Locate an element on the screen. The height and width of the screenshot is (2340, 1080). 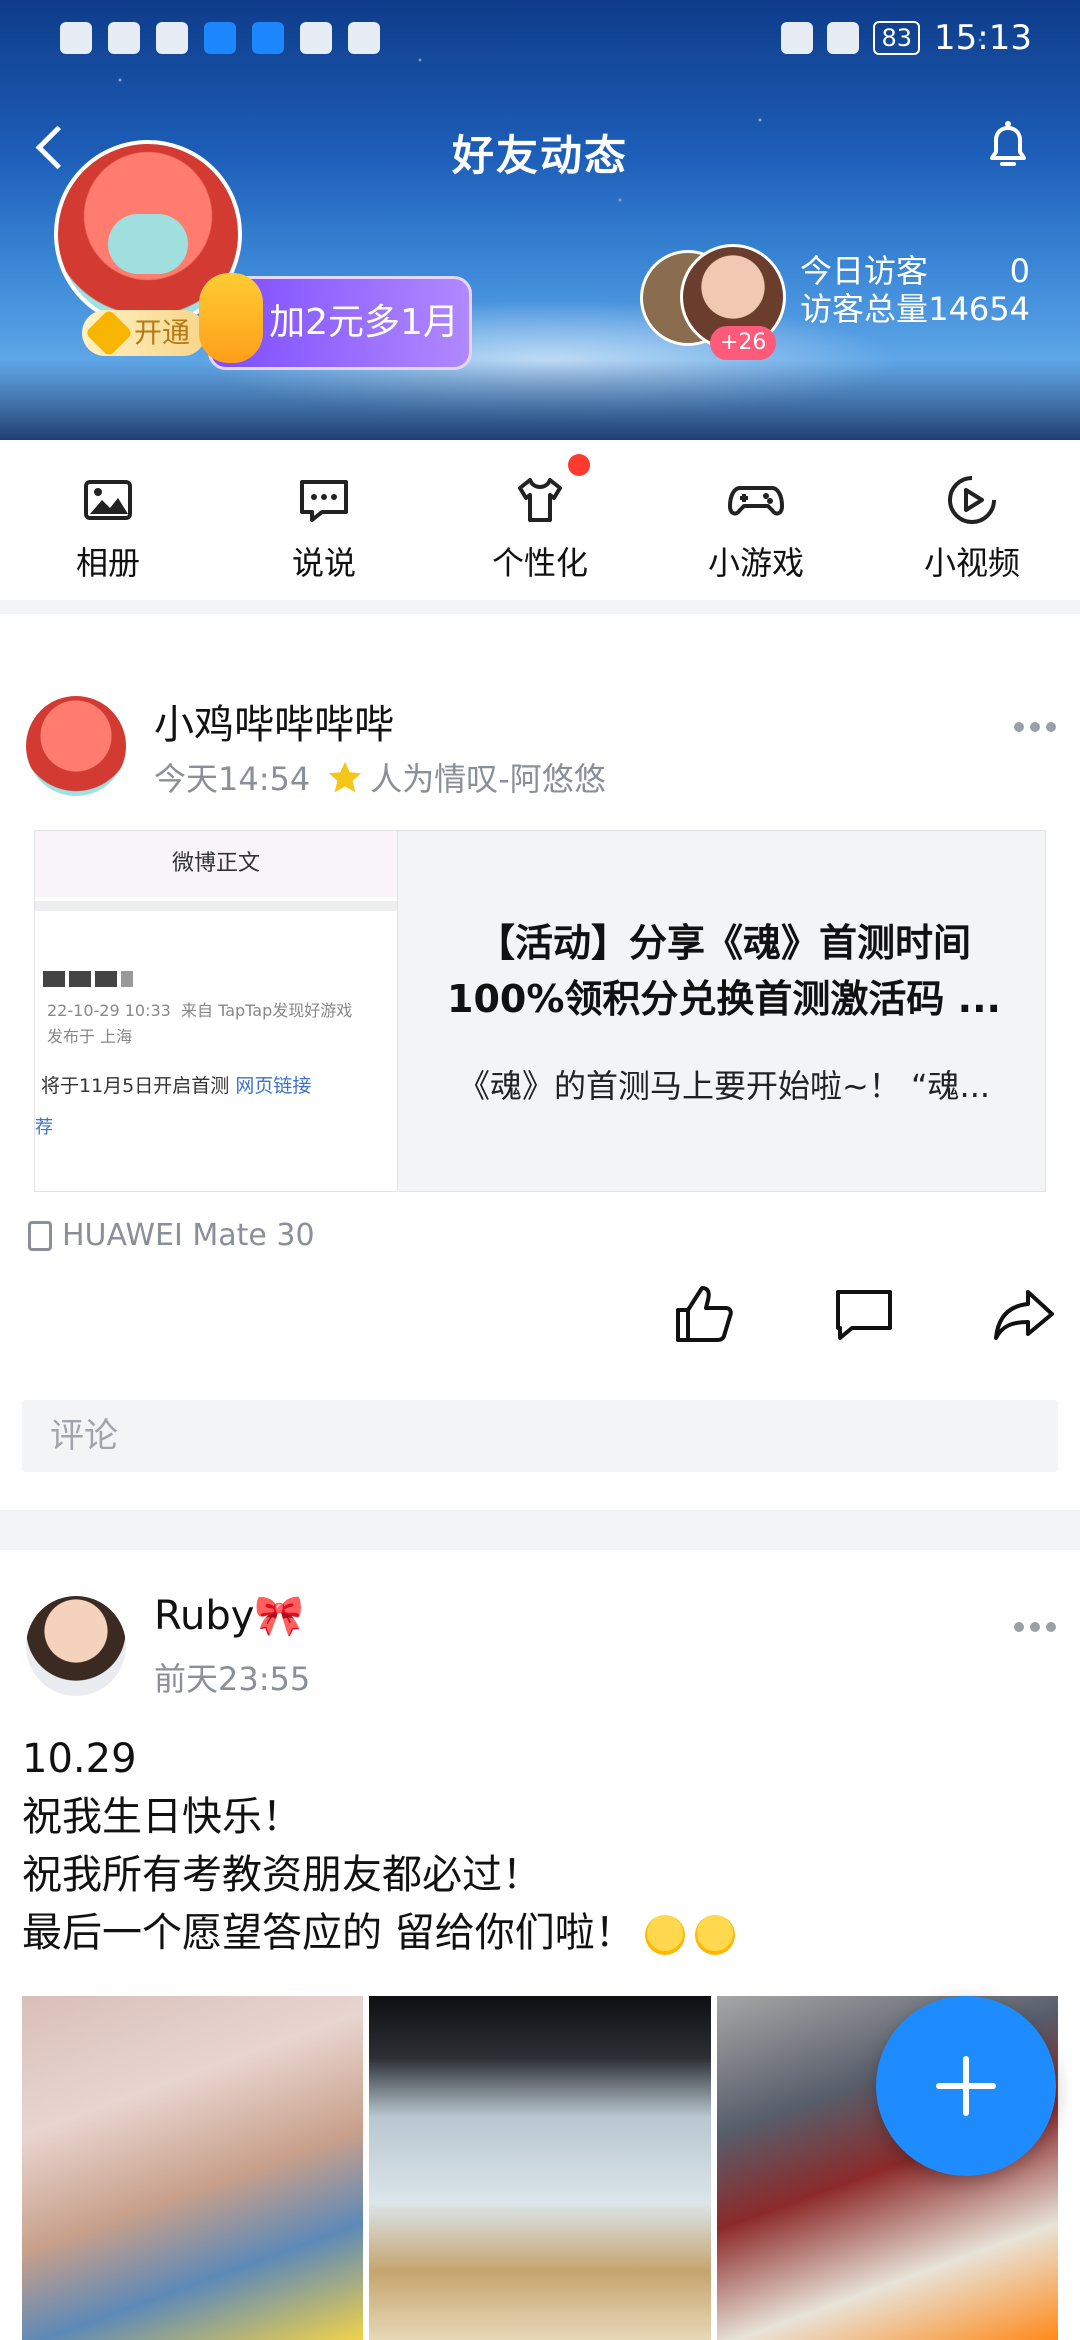
nav-album-label: 相册 is located at coordinates (107, 563).